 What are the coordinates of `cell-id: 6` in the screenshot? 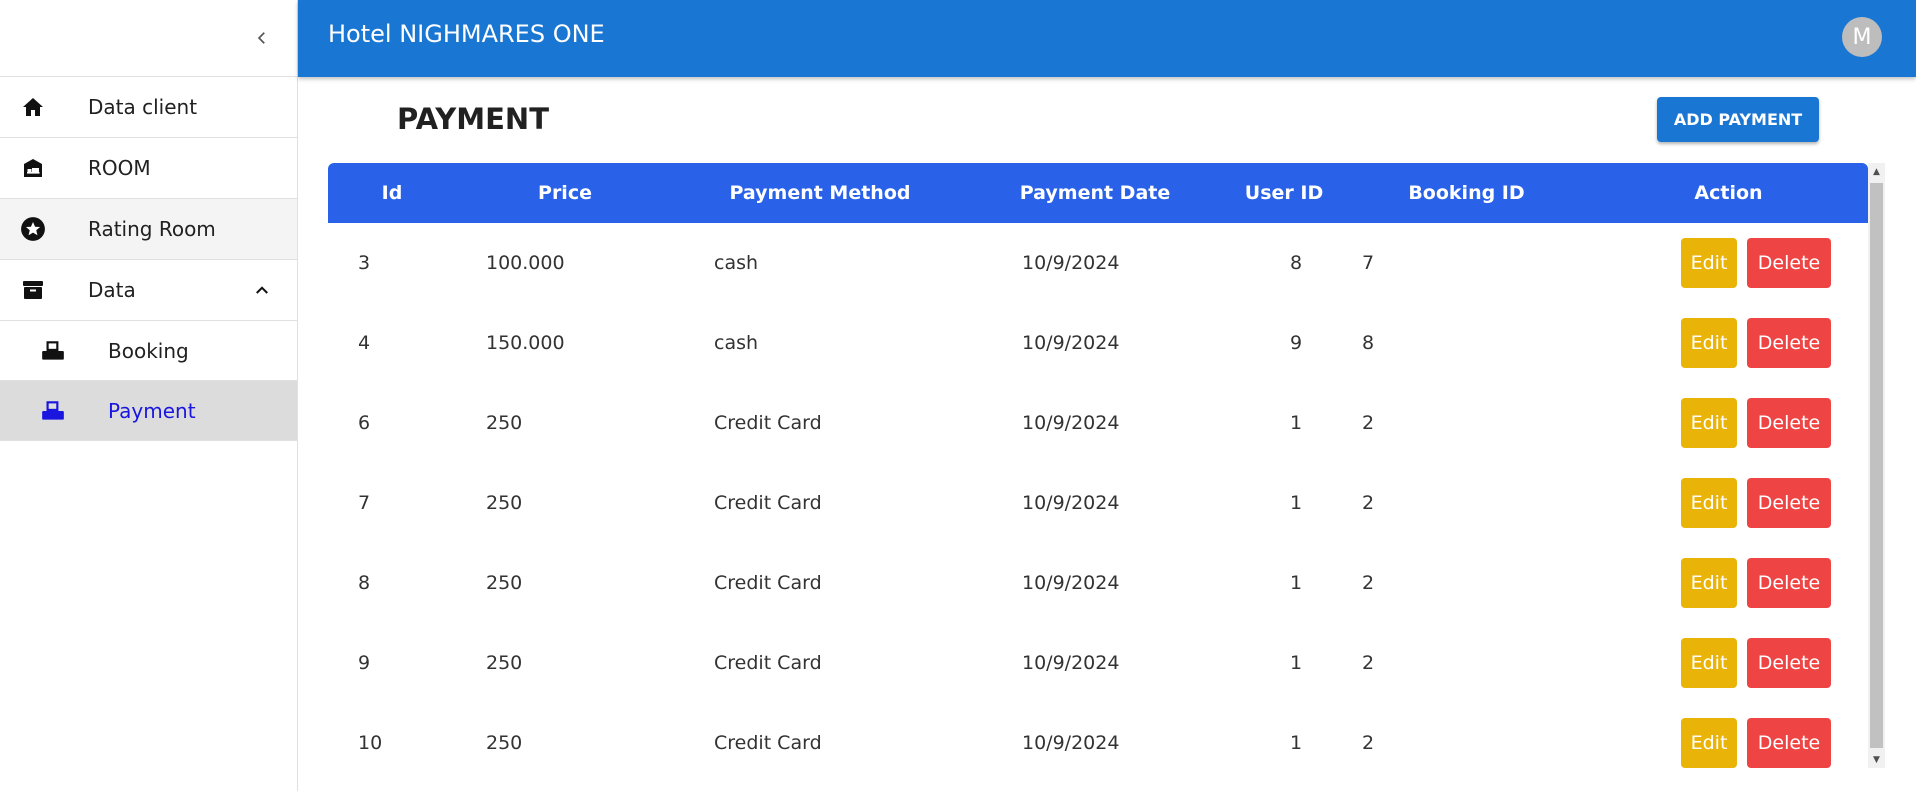 It's located at (364, 423).